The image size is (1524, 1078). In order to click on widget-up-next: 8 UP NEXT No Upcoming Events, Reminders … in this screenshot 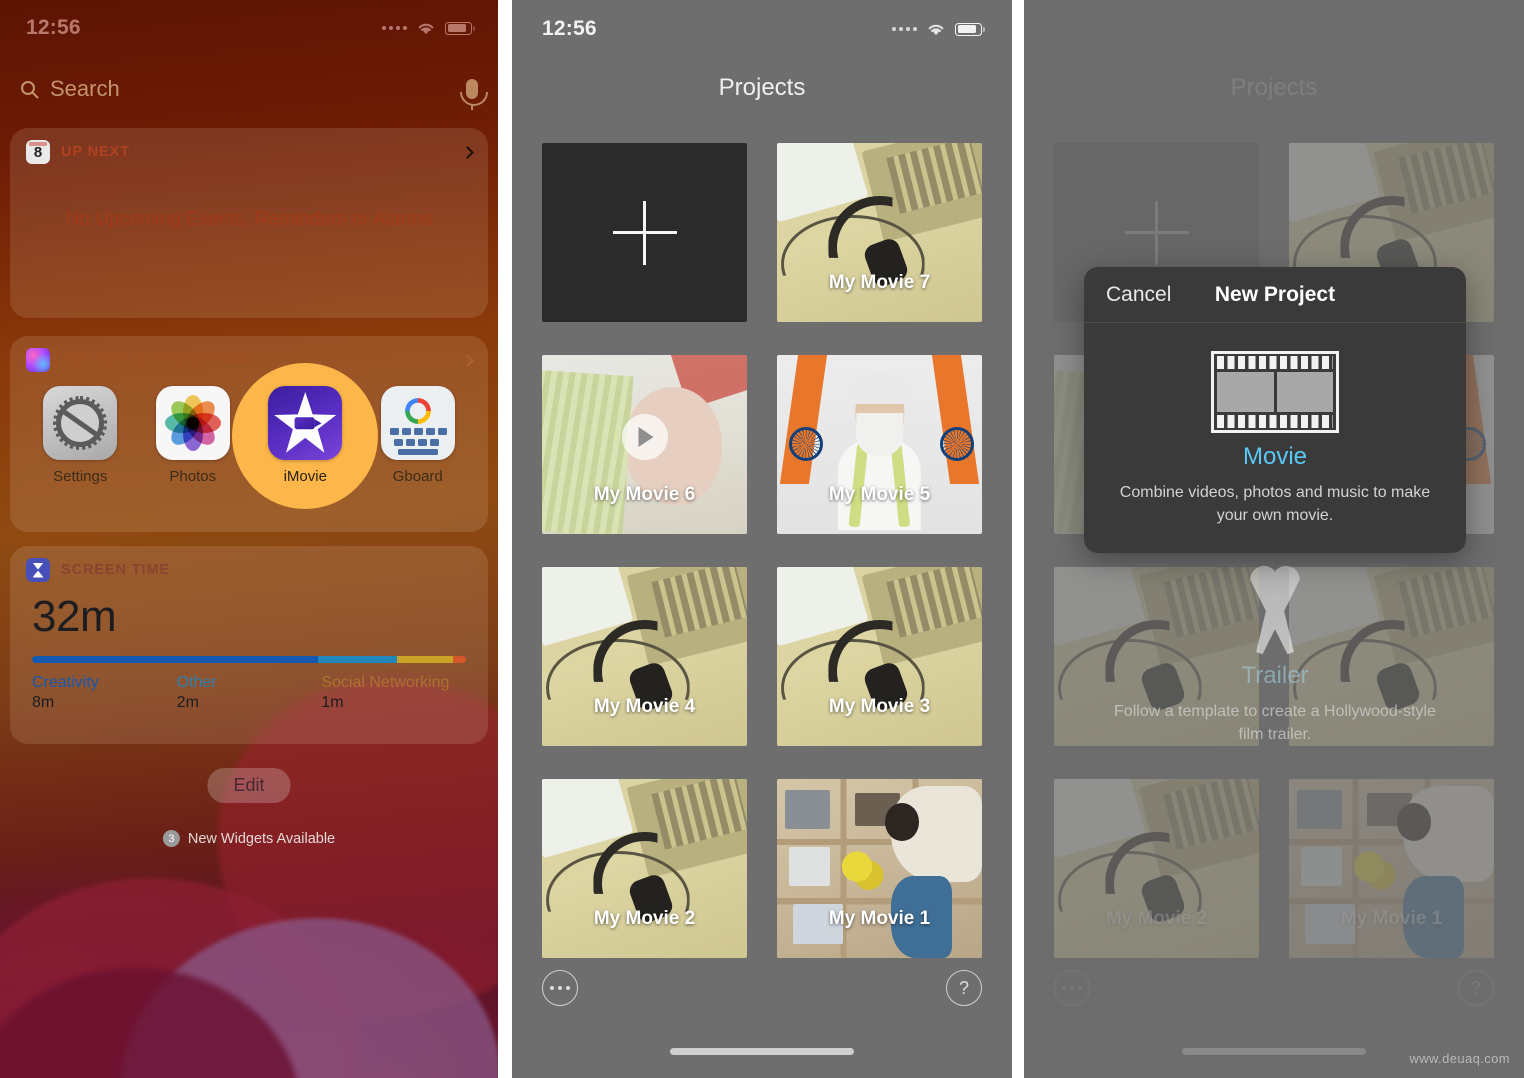, I will do `click(249, 223)`.